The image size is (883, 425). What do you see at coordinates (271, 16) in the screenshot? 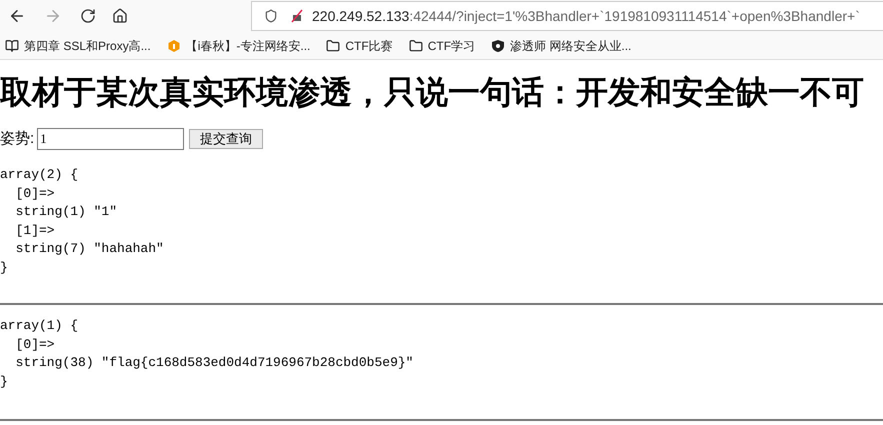
I see `shield-icon` at bounding box center [271, 16].